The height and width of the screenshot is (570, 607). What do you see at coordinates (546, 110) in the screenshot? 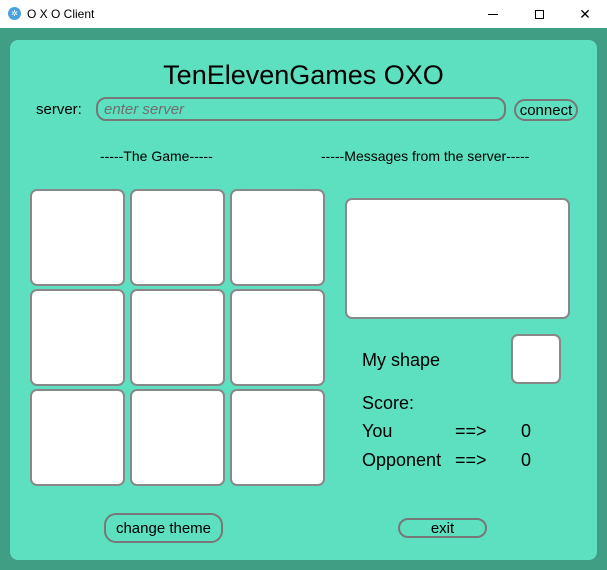
I see `connect-button: connect` at bounding box center [546, 110].